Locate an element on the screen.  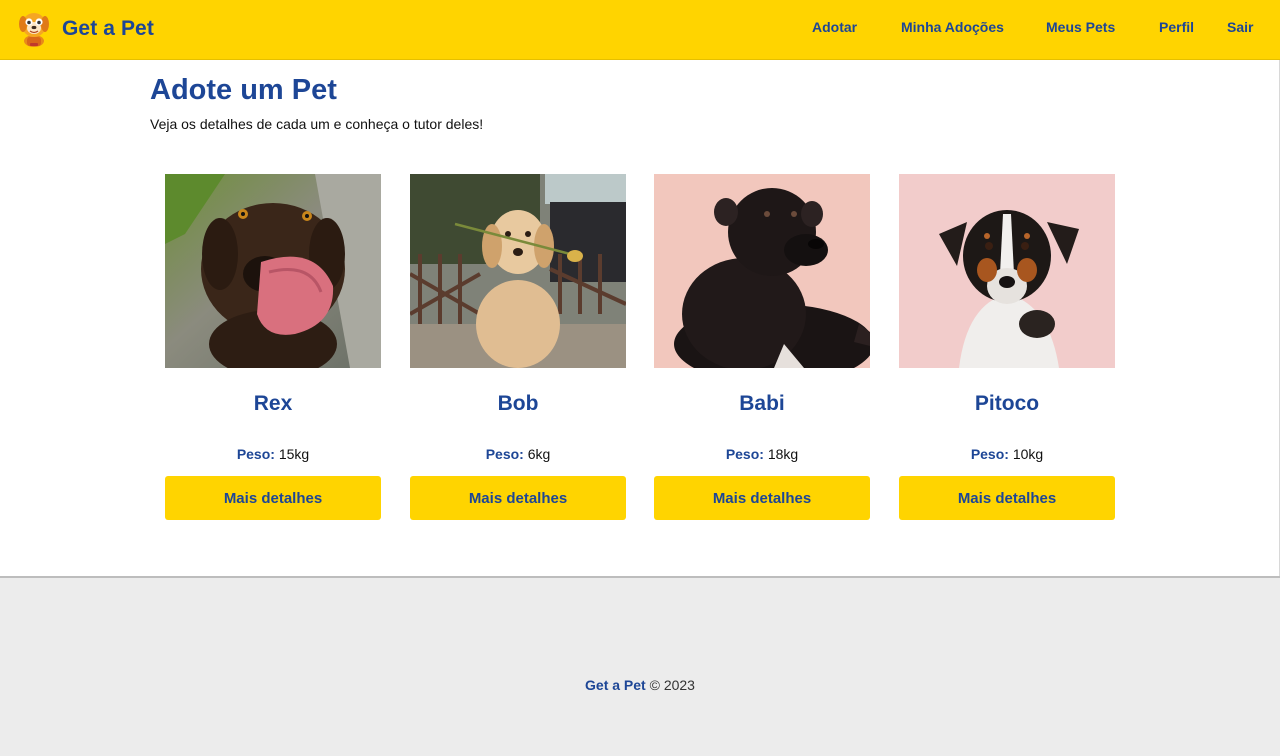
footer-copyright-text: © 2023 is located at coordinates (672, 685).